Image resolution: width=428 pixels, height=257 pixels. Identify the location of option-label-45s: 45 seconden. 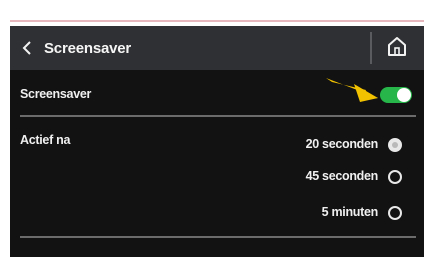
(342, 176).